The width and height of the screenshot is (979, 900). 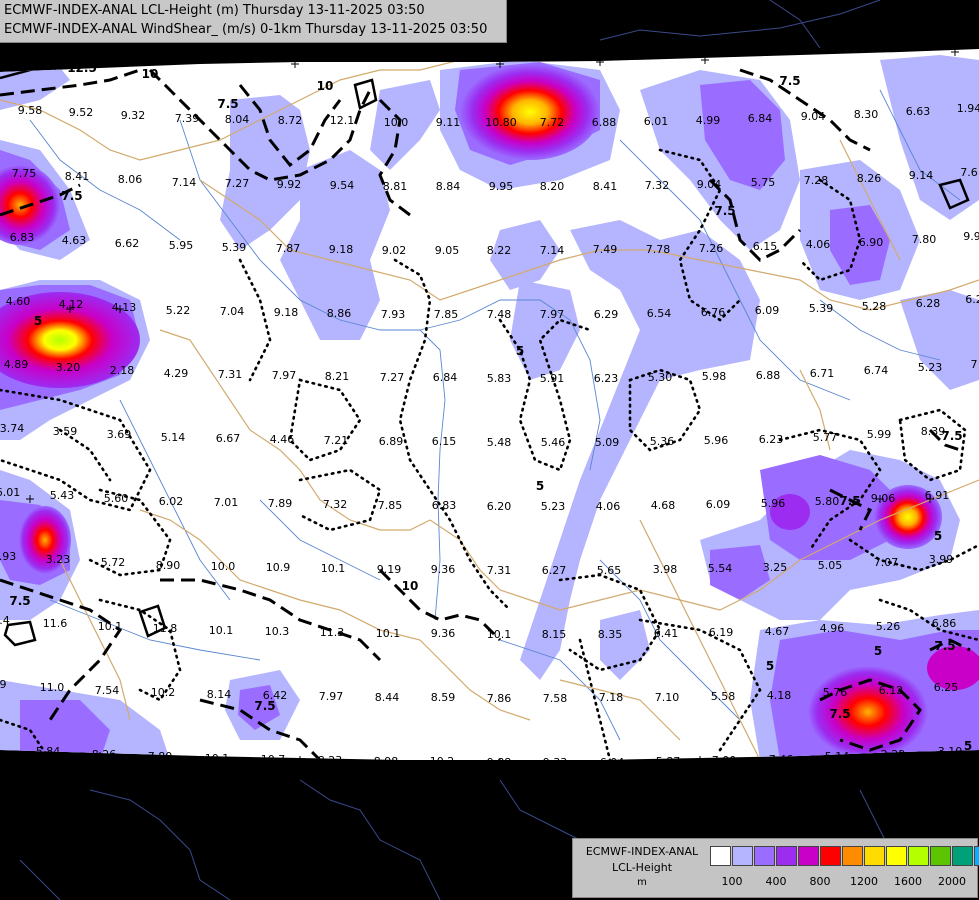 I want to click on grid-value-label: 6.86, so click(x=944, y=623).